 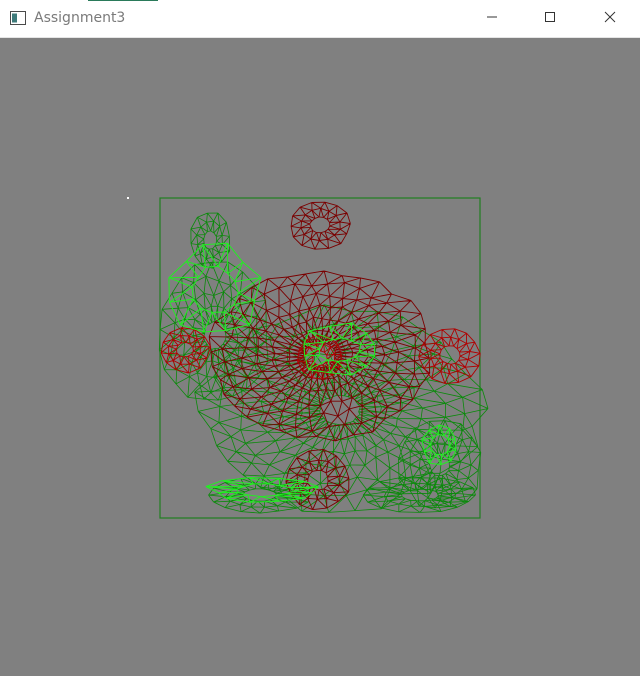 I want to click on close-button, so click(x=610, y=19).